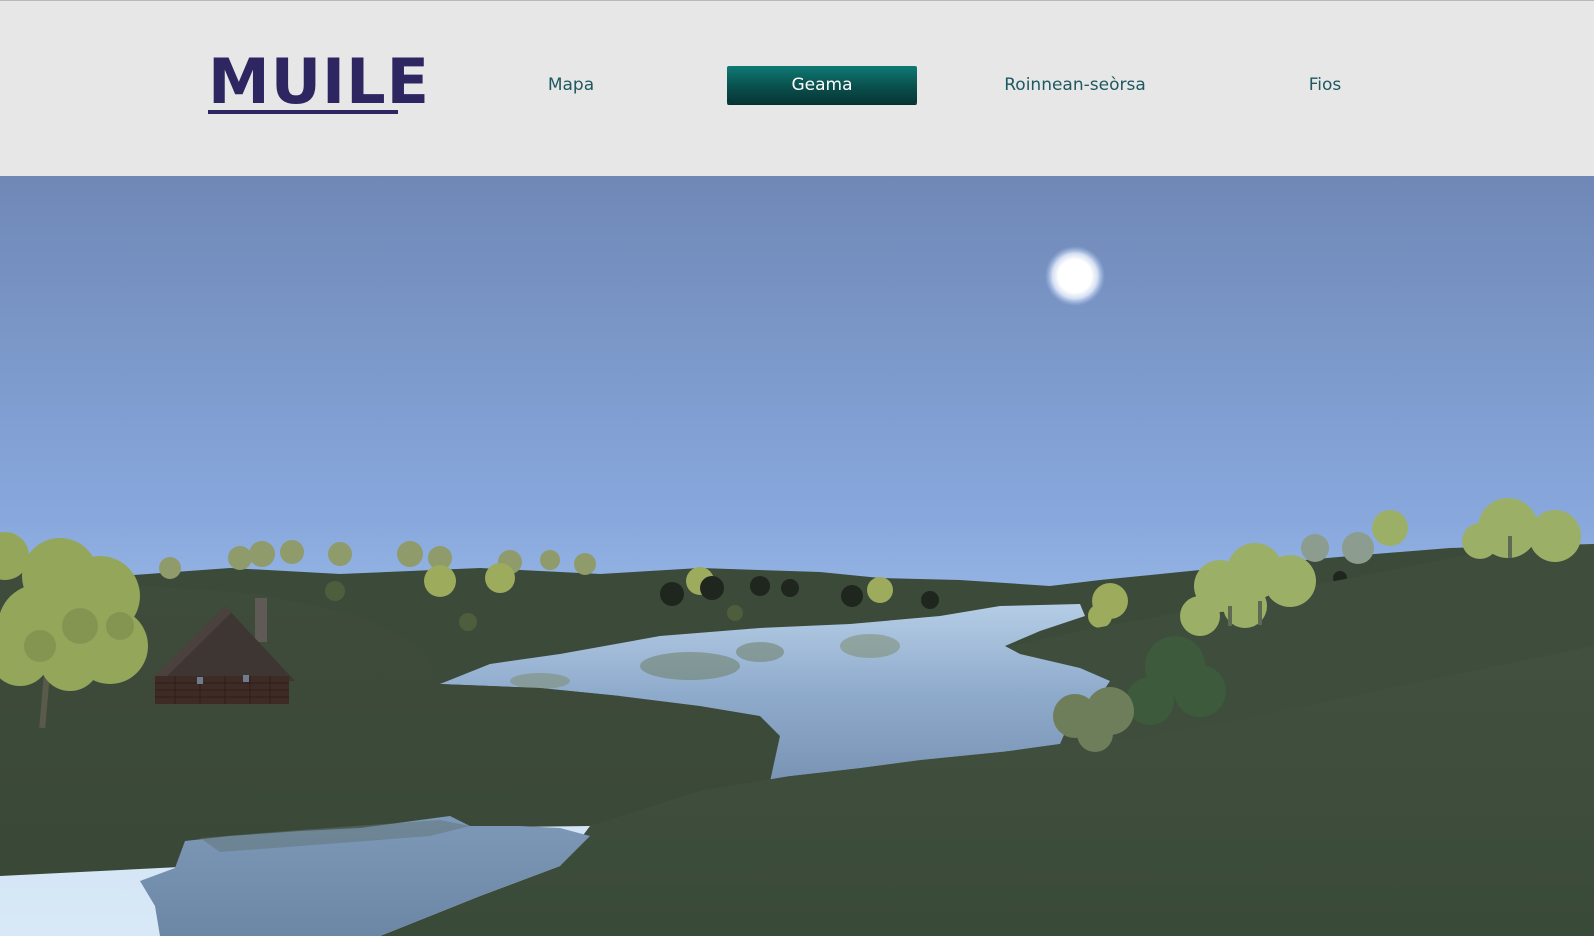 Image resolution: width=1594 pixels, height=936 pixels. Describe the element at coordinates (1075, 85) in the screenshot. I see `nav-roinnean-seorsa: Roinnean-seòrsa` at that location.